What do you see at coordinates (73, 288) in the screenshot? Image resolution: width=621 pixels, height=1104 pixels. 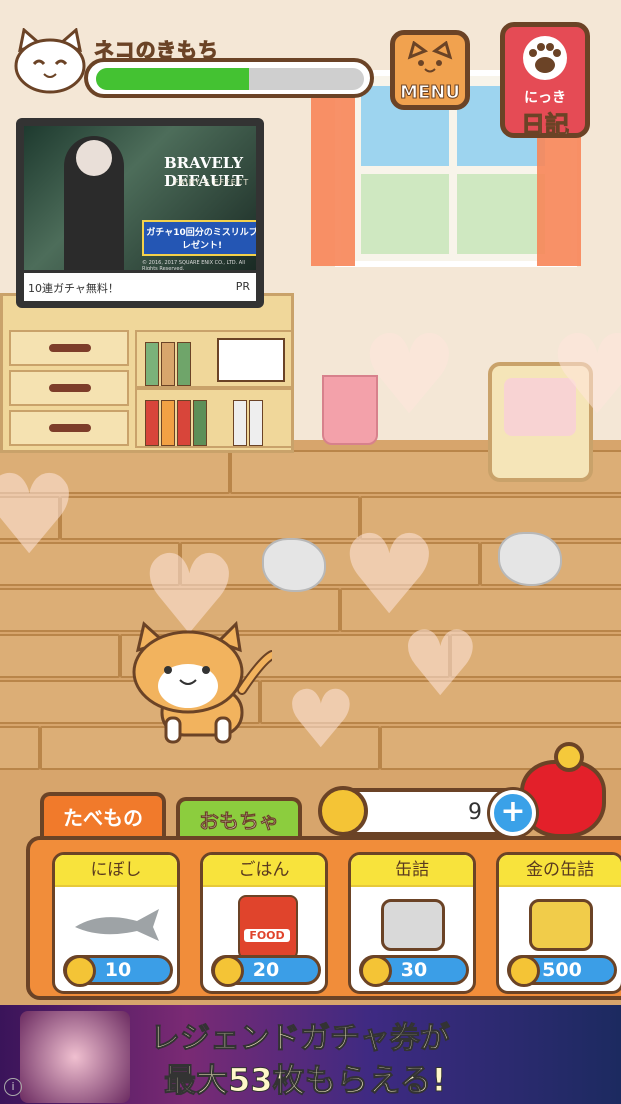 I see `ad-caption: 10連ガチャ無料！` at bounding box center [73, 288].